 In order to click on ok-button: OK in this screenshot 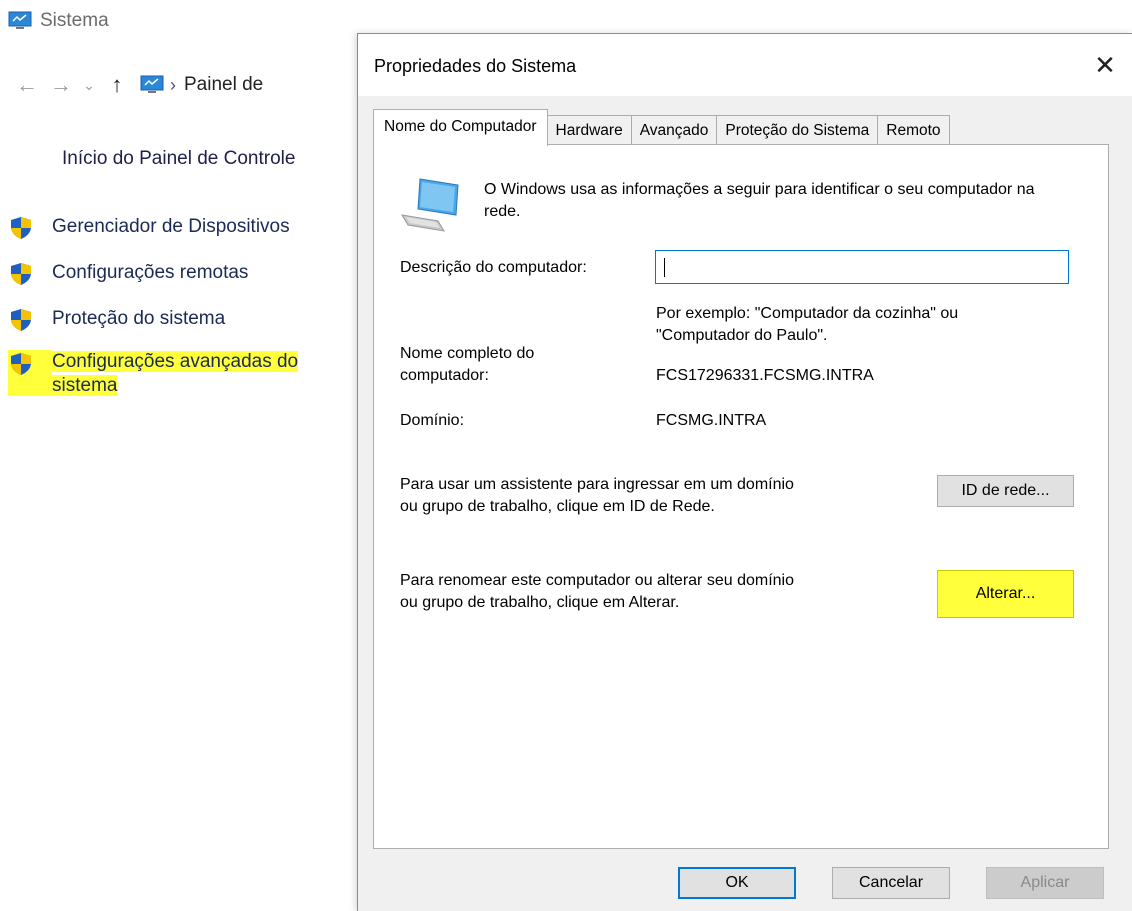, I will do `click(737, 883)`.